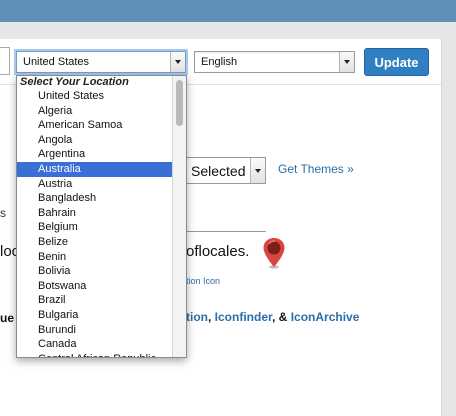 The height and width of the screenshot is (416, 456). I want to click on scrollbar-thumb, so click(179, 103).